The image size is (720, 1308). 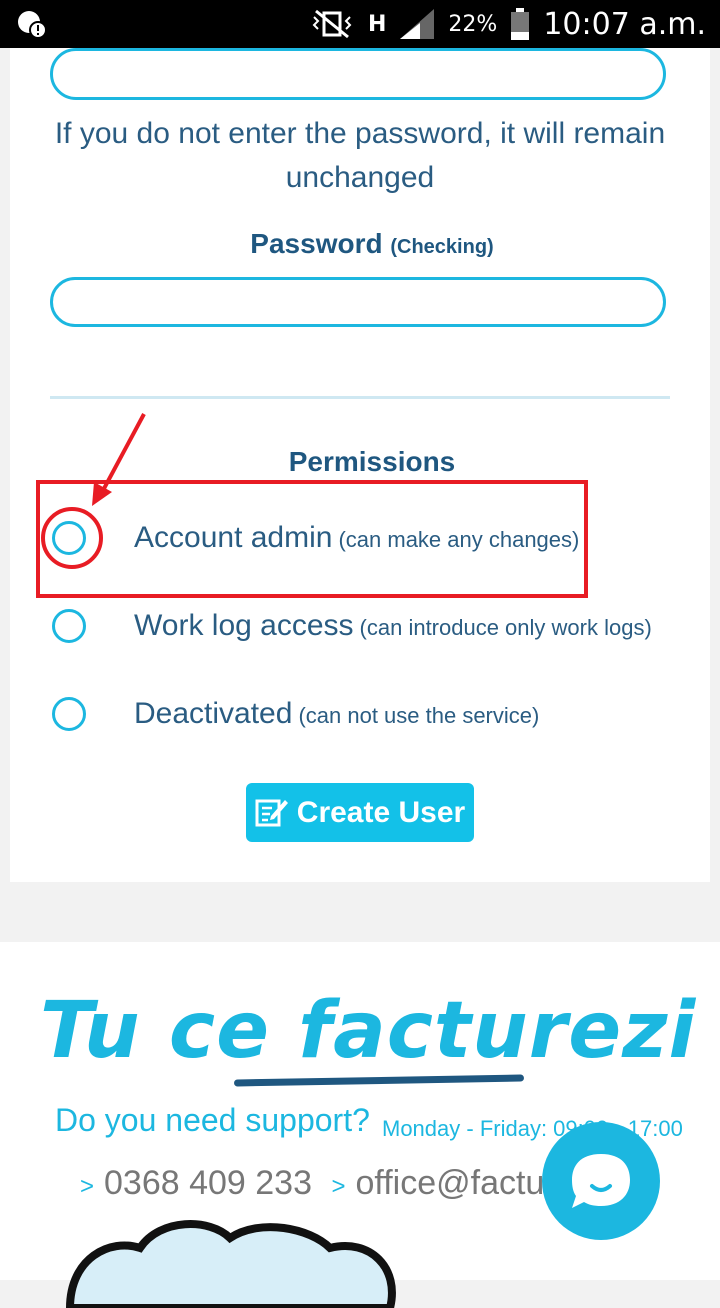 I want to click on support-text: Do you need support?, so click(x=212, y=1120).